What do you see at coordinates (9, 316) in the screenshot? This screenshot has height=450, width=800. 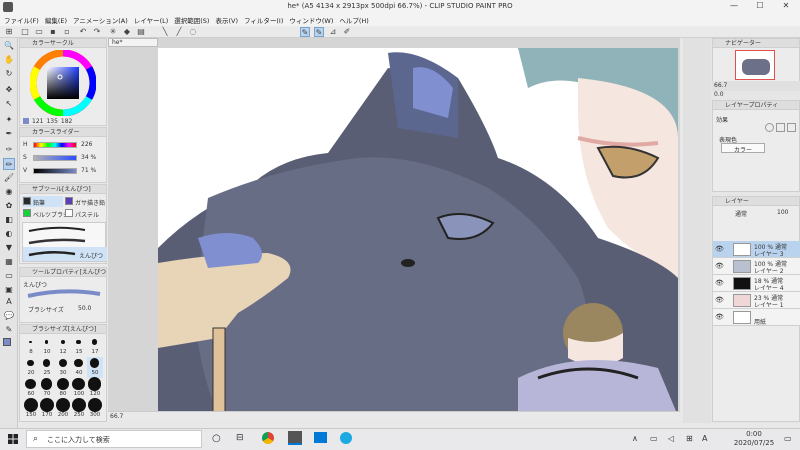 I see `balloon-icon: 💬` at bounding box center [9, 316].